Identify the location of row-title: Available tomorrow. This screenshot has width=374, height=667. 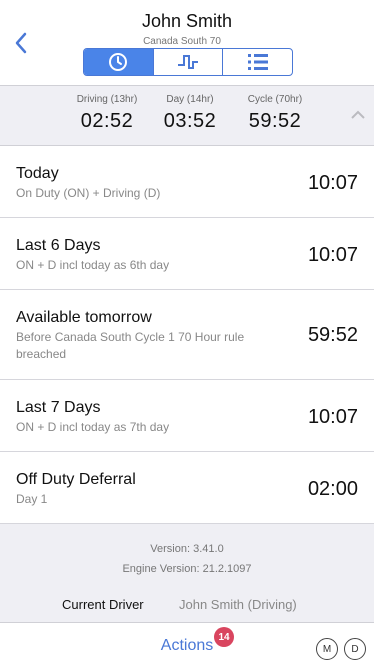
(84, 317).